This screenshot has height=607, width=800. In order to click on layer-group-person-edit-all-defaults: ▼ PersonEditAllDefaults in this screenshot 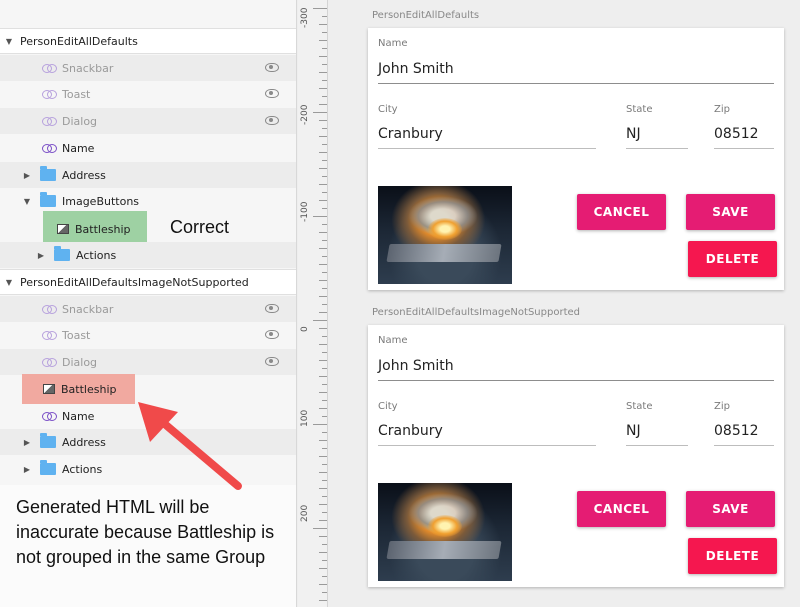, I will do `click(148, 41)`.